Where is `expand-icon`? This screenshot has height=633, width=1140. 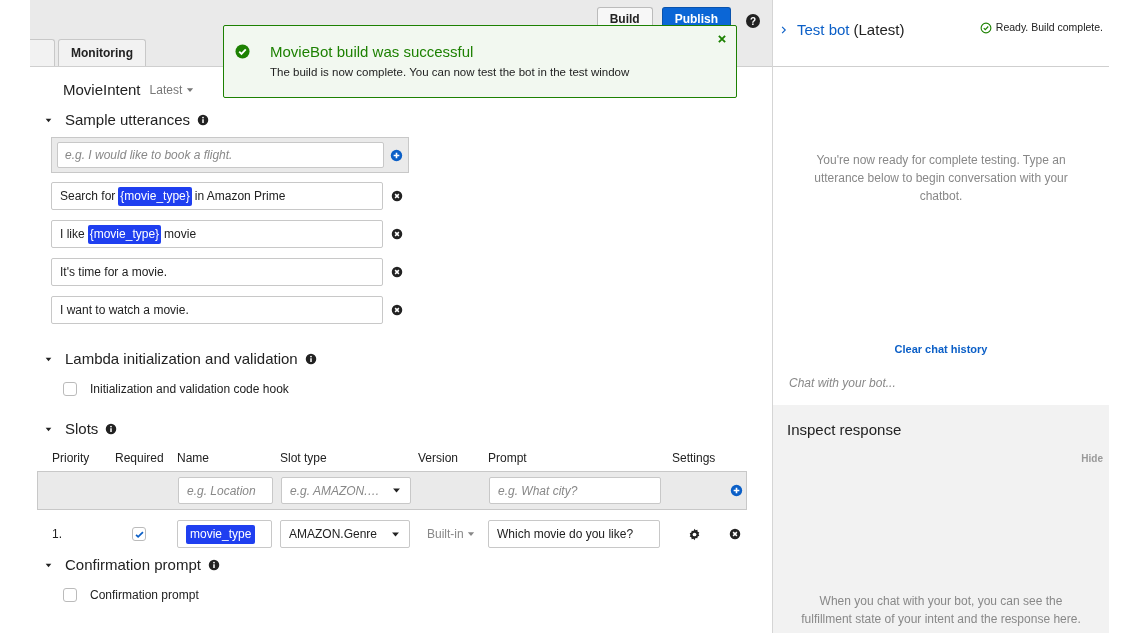 expand-icon is located at coordinates (784, 30).